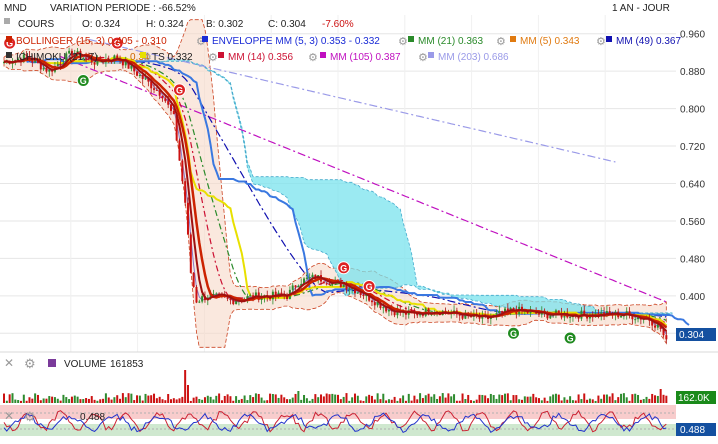  What do you see at coordinates (513, 39) in the screenshot?
I see `mm5-swatch` at bounding box center [513, 39].